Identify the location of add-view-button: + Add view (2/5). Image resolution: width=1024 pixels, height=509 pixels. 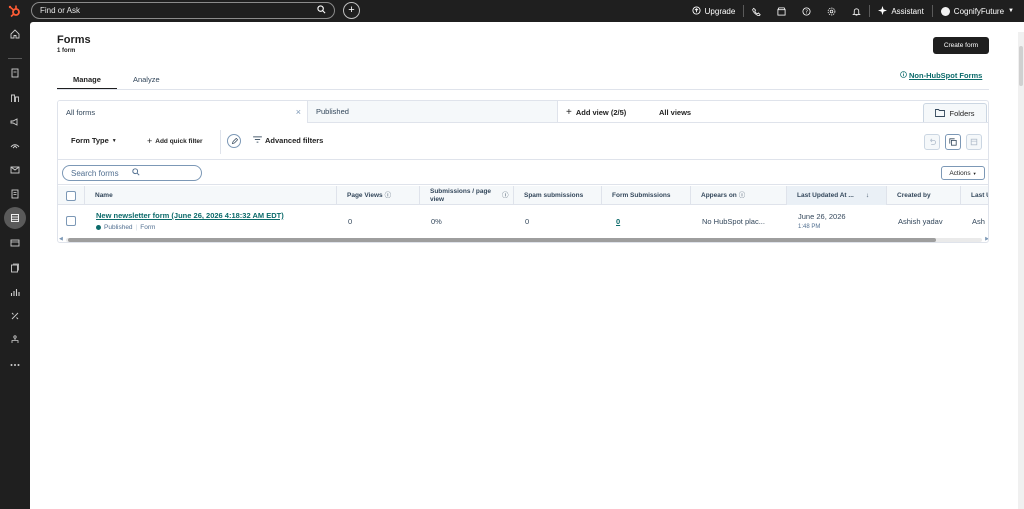
(596, 112).